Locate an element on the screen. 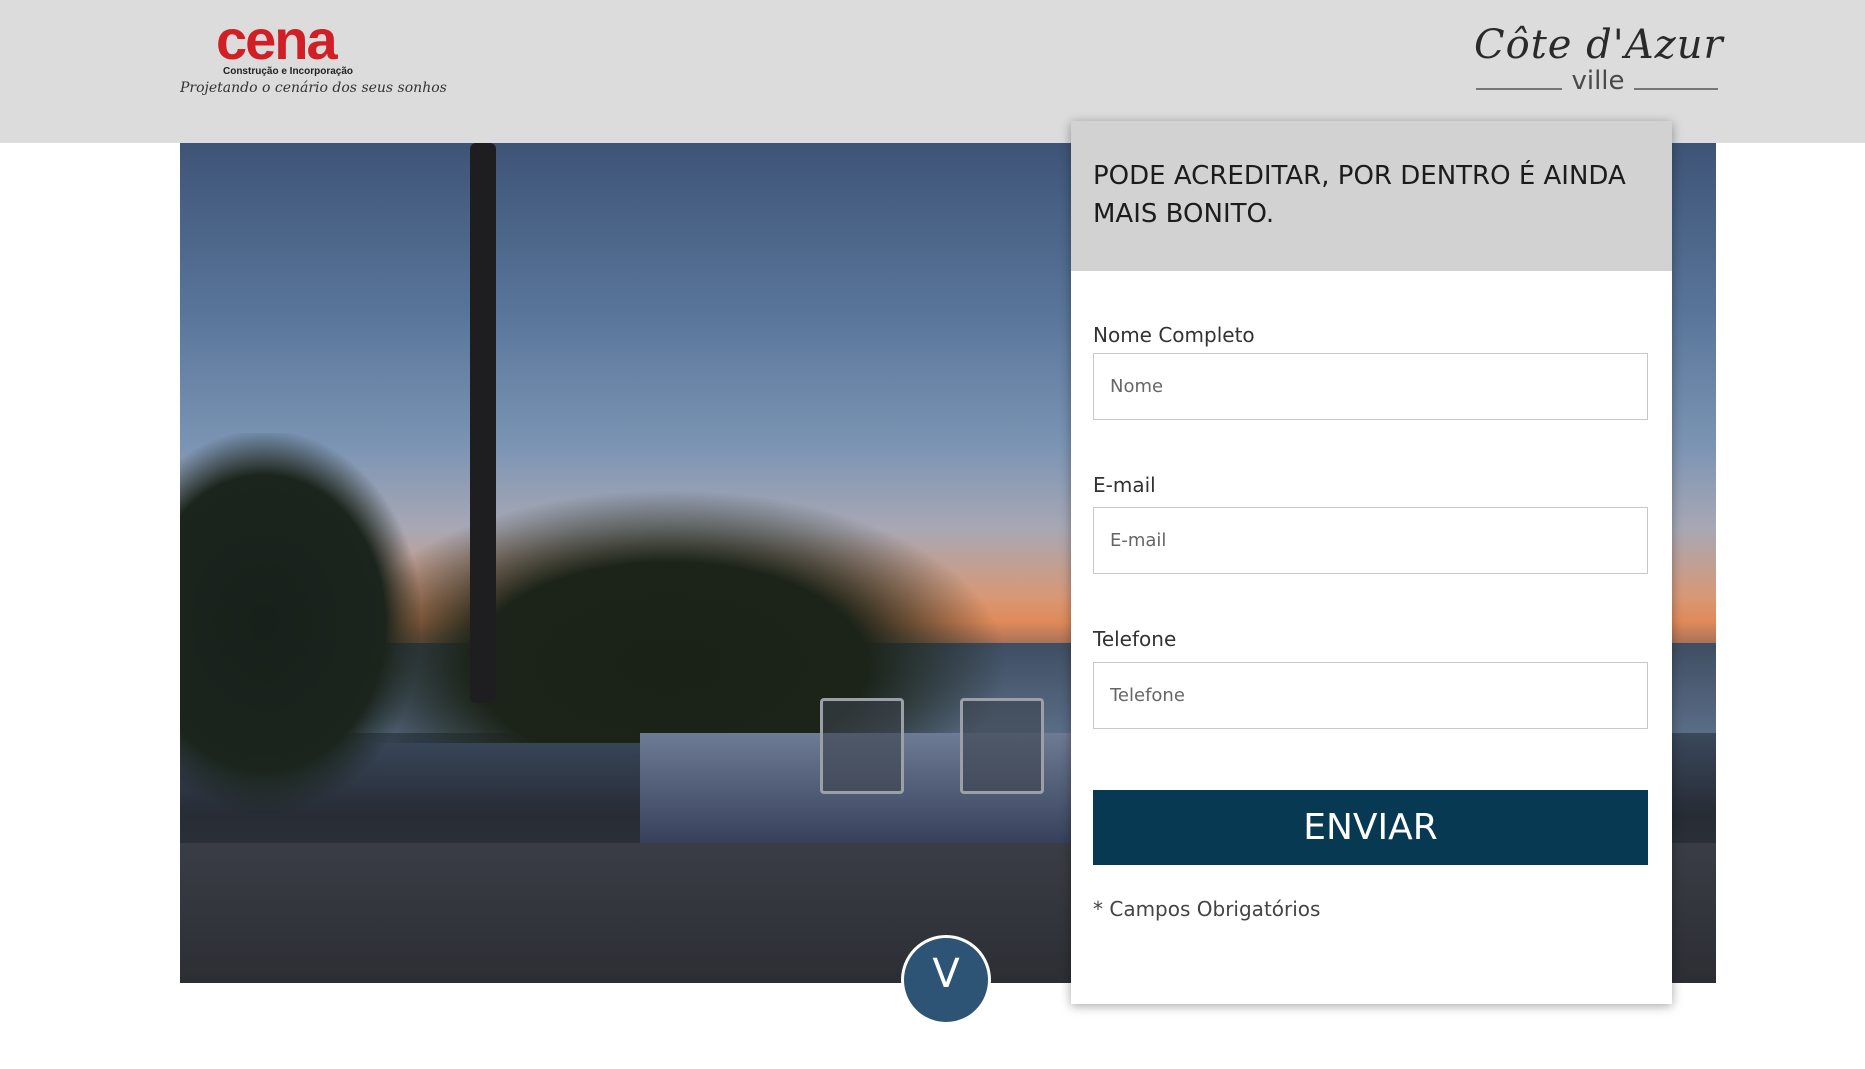 The width and height of the screenshot is (1865, 1069). cote-dazur-logo: Côte d'Azur ville is located at coordinates (1598, 60).